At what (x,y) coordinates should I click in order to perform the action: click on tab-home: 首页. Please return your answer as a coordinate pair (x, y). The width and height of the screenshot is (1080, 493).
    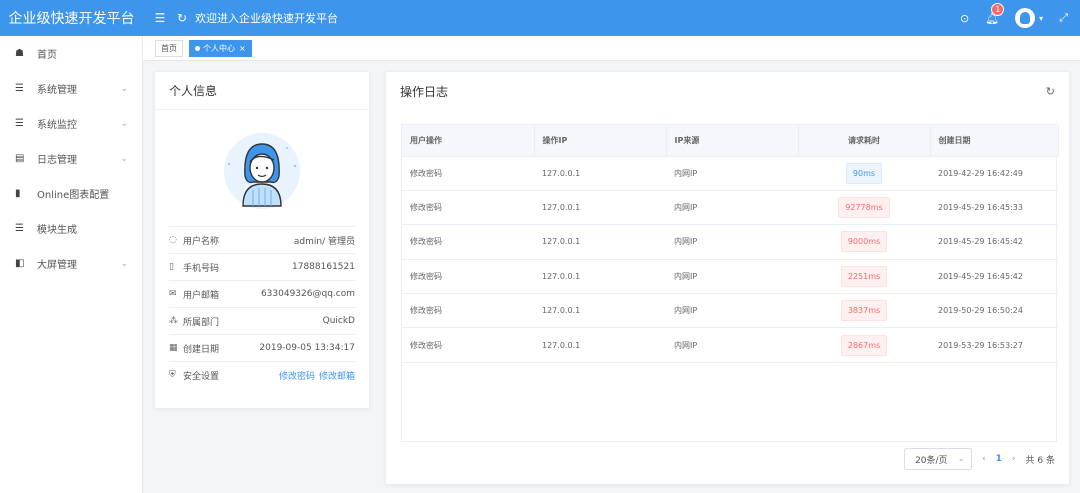
    Looking at the image, I should click on (169, 48).